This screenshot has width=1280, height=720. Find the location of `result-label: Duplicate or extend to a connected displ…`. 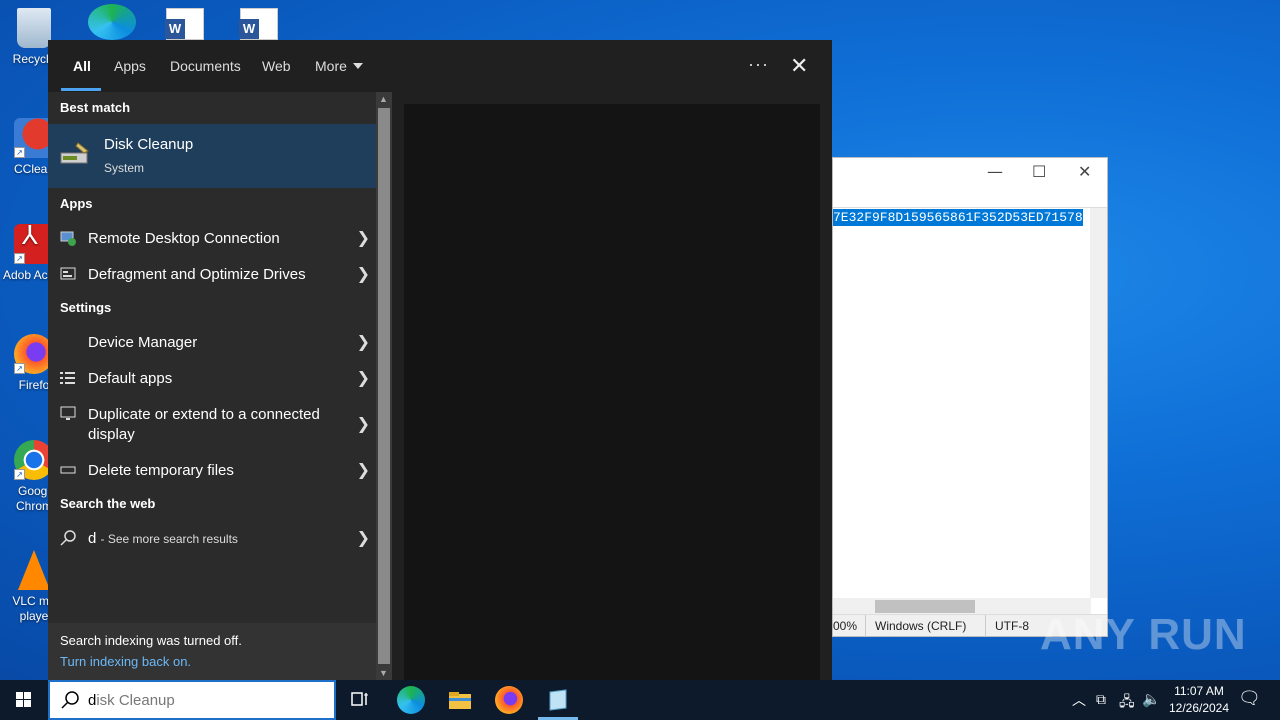

result-label: Duplicate or extend to a connected displ… is located at coordinates (204, 424).